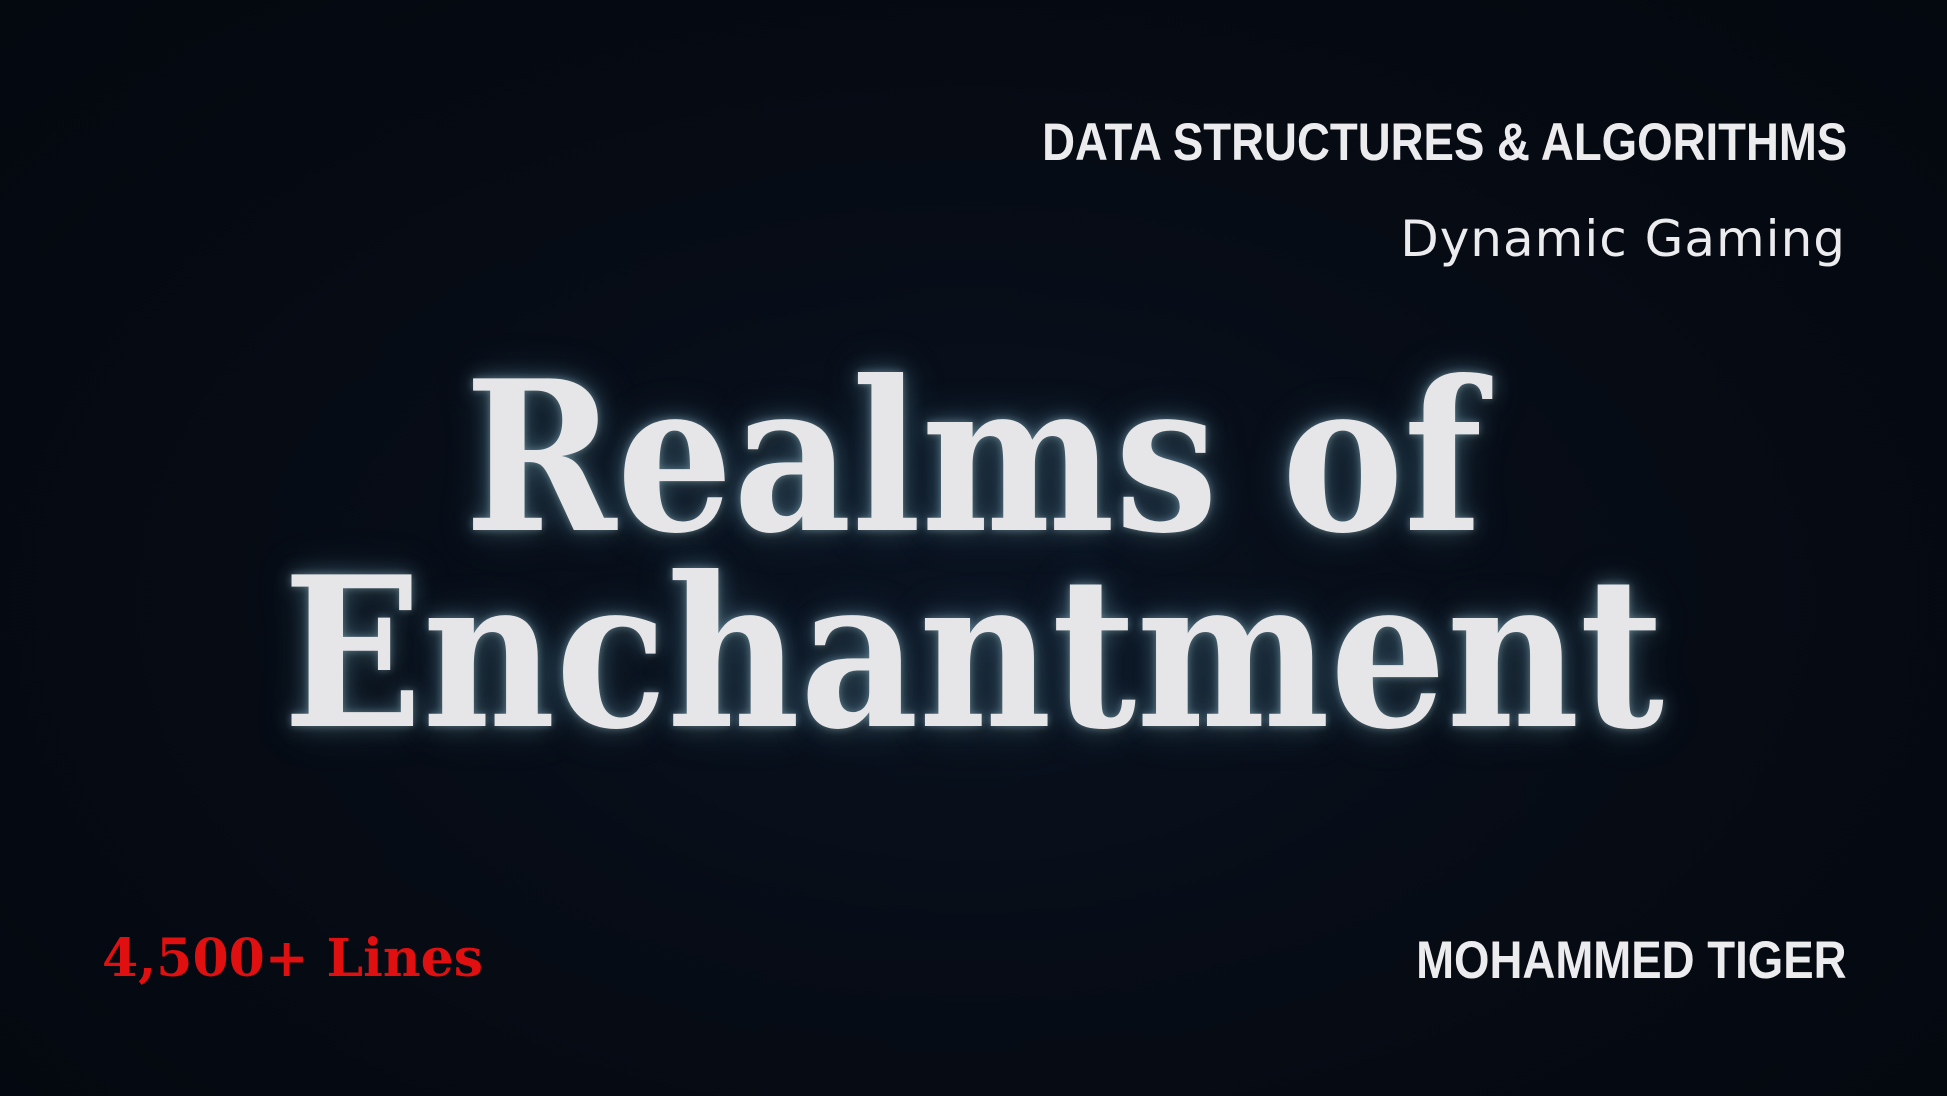  I want to click on course-title: DATA STRUCTURES & ALGORITHMS, so click(1444, 142).